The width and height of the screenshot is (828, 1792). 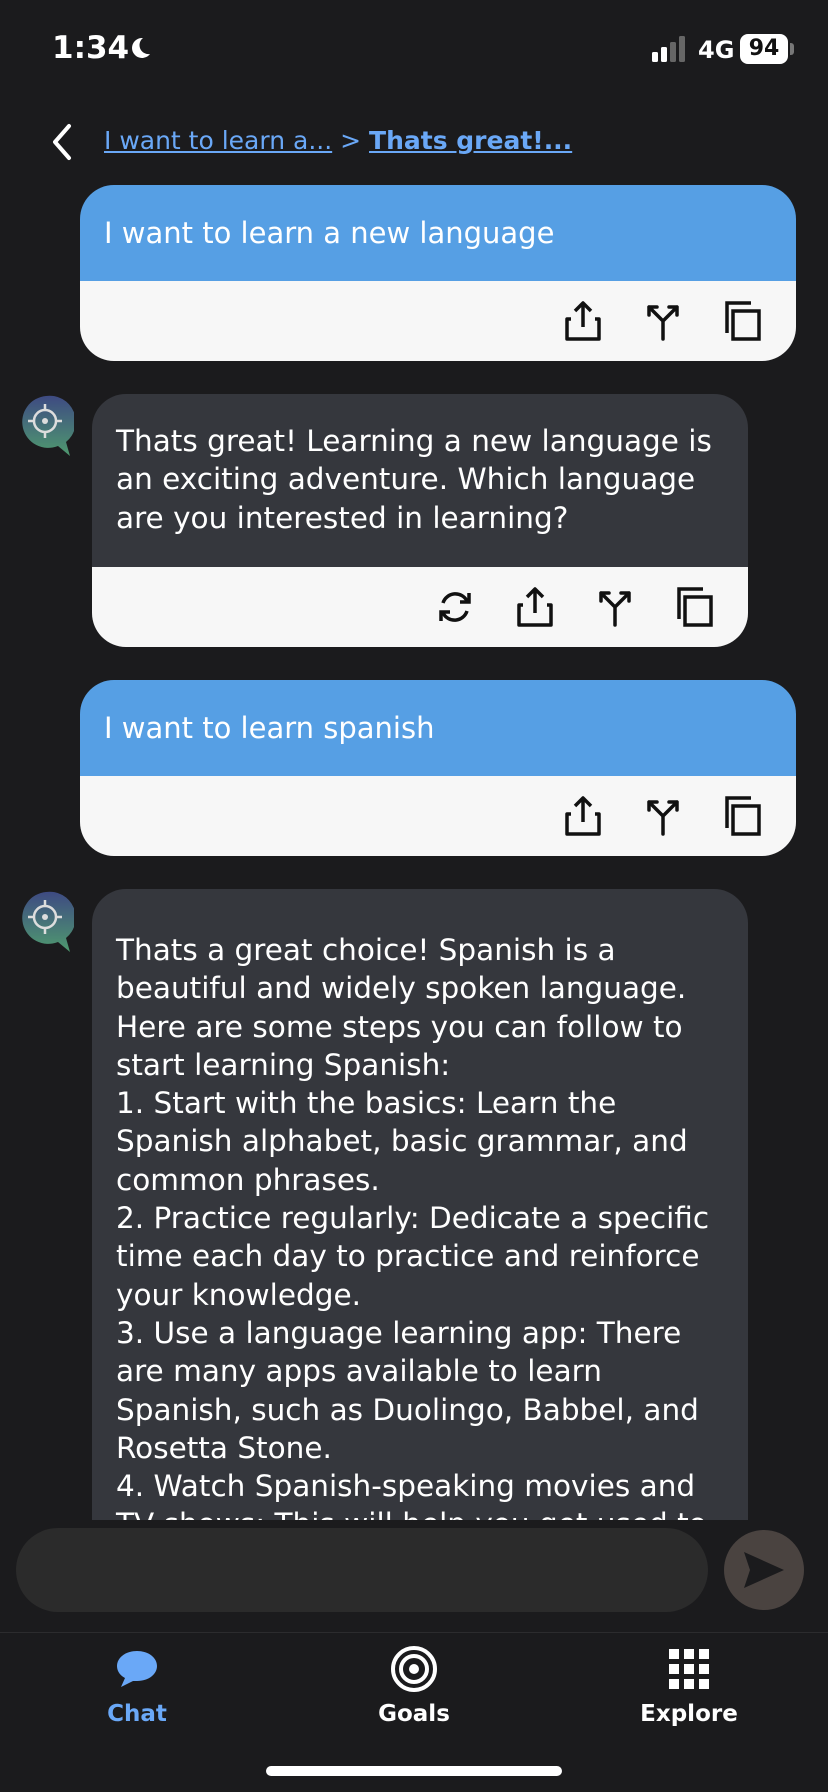 I want to click on tab-explore: Explore, so click(x=689, y=1686).